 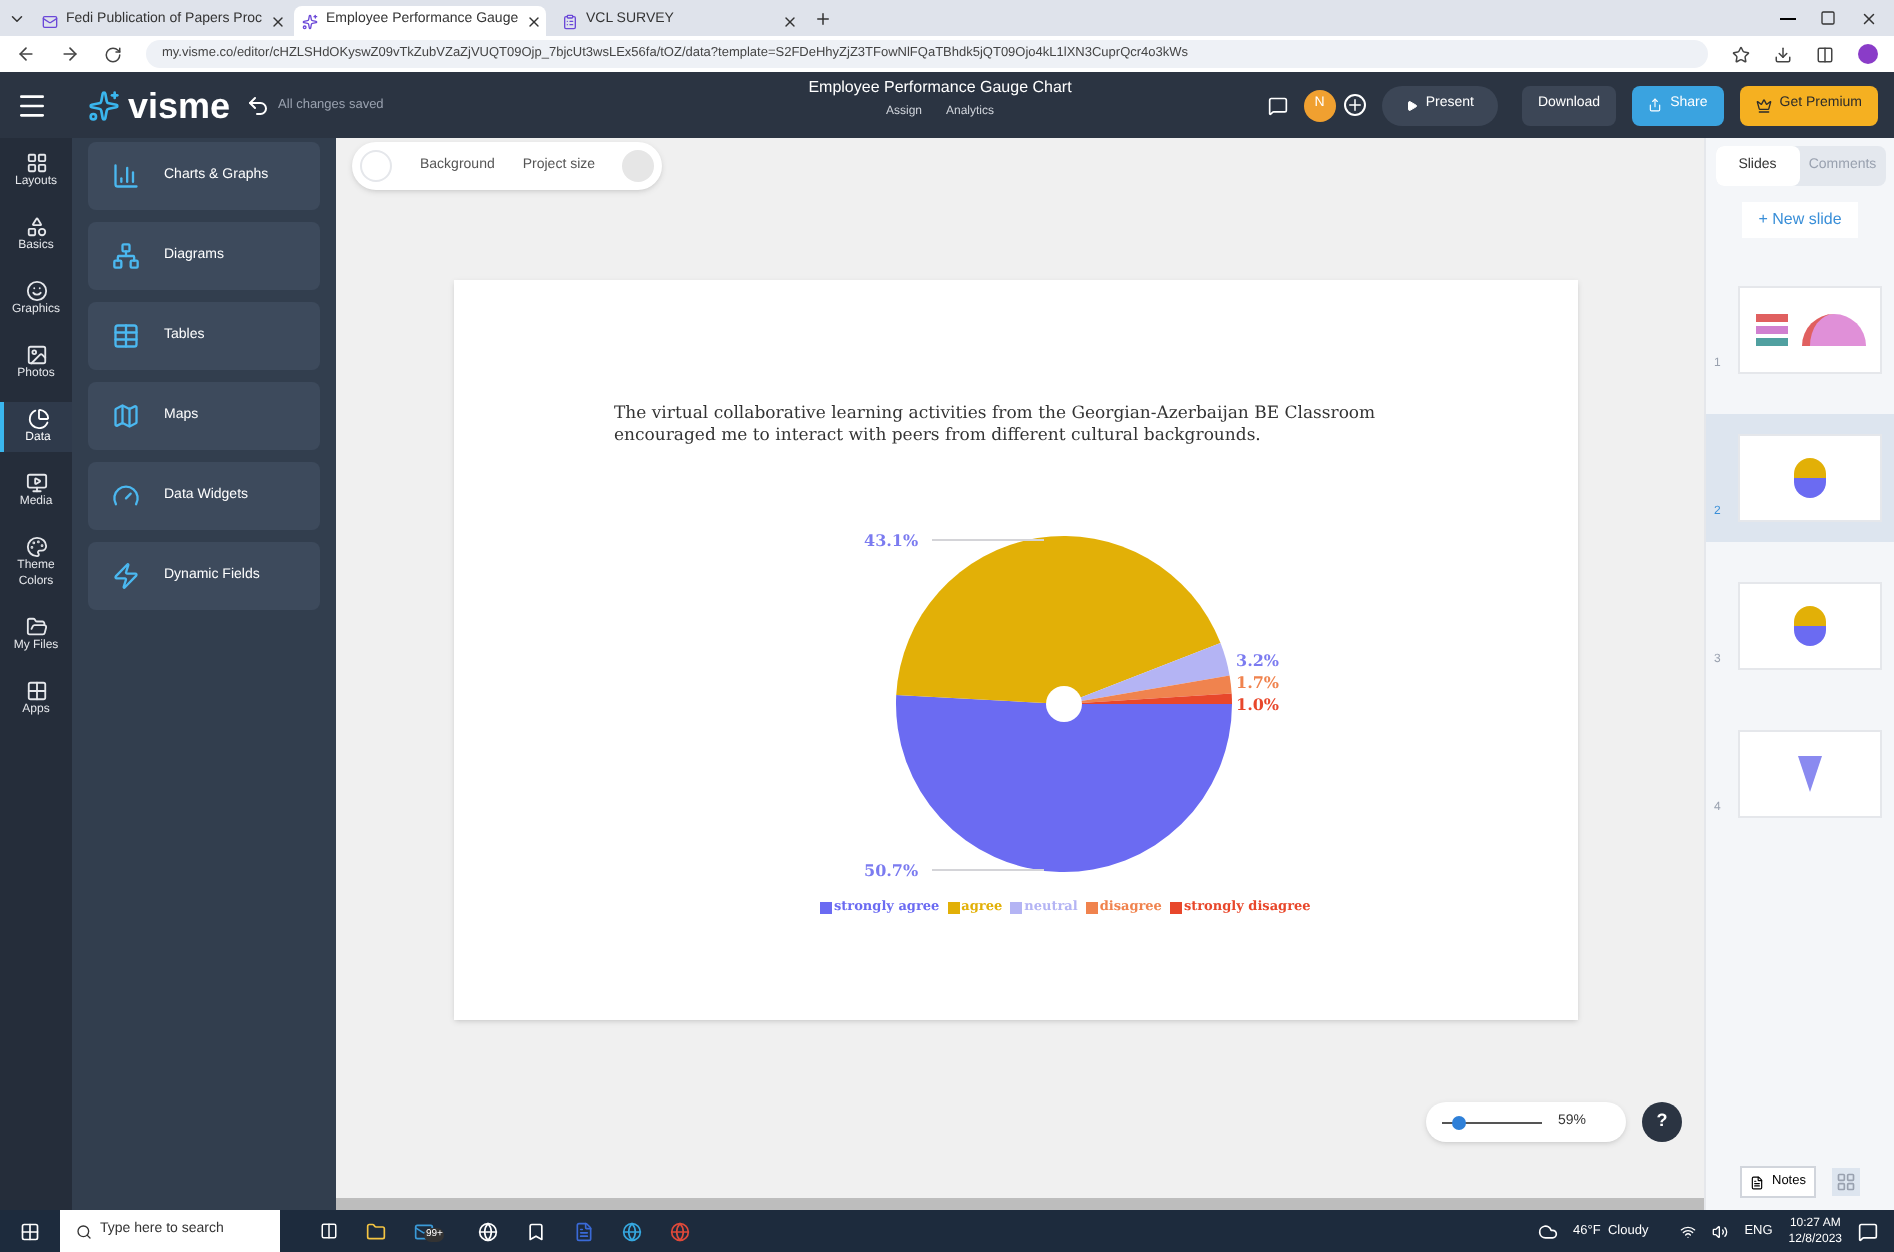 What do you see at coordinates (104, 105) in the screenshot?
I see `logo-icon` at bounding box center [104, 105].